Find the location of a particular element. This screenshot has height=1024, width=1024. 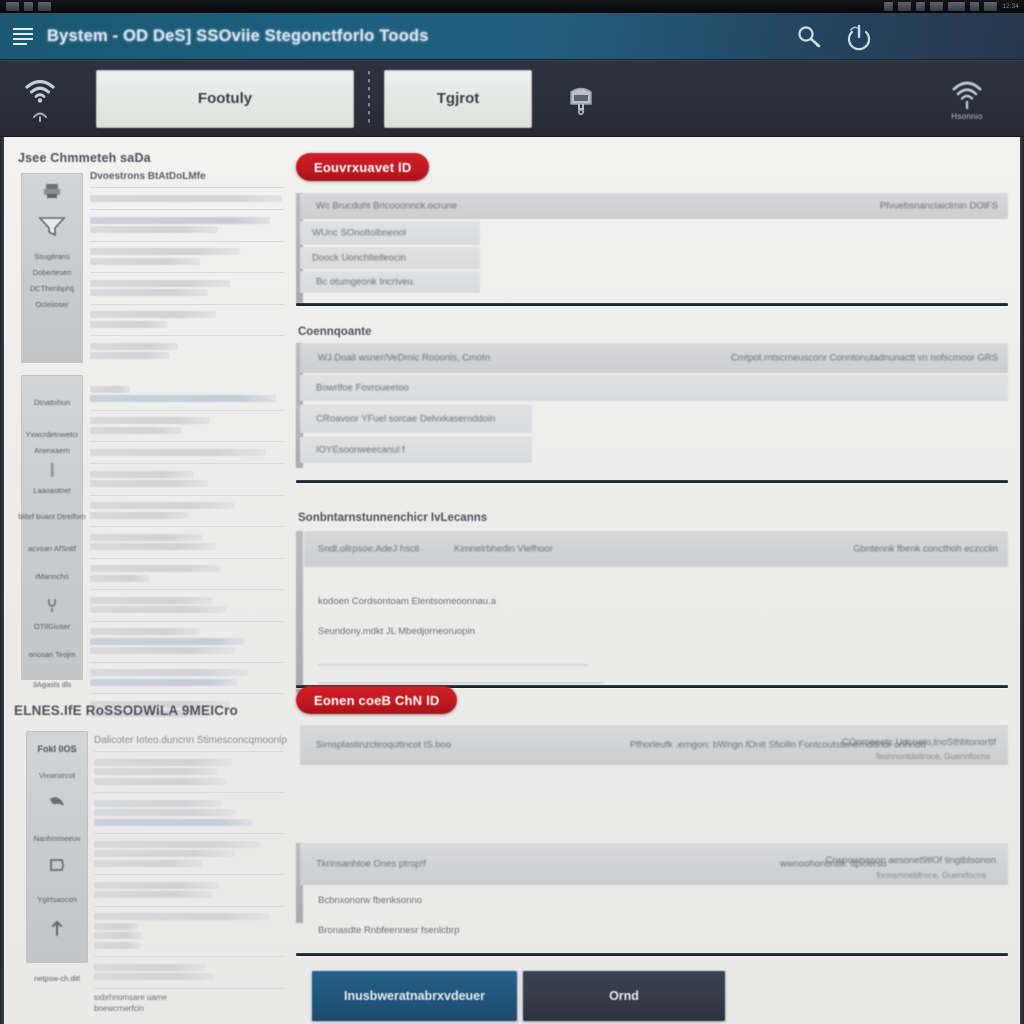

table-row: IOYEsoonweecanul f is located at coordinates (416, 450).